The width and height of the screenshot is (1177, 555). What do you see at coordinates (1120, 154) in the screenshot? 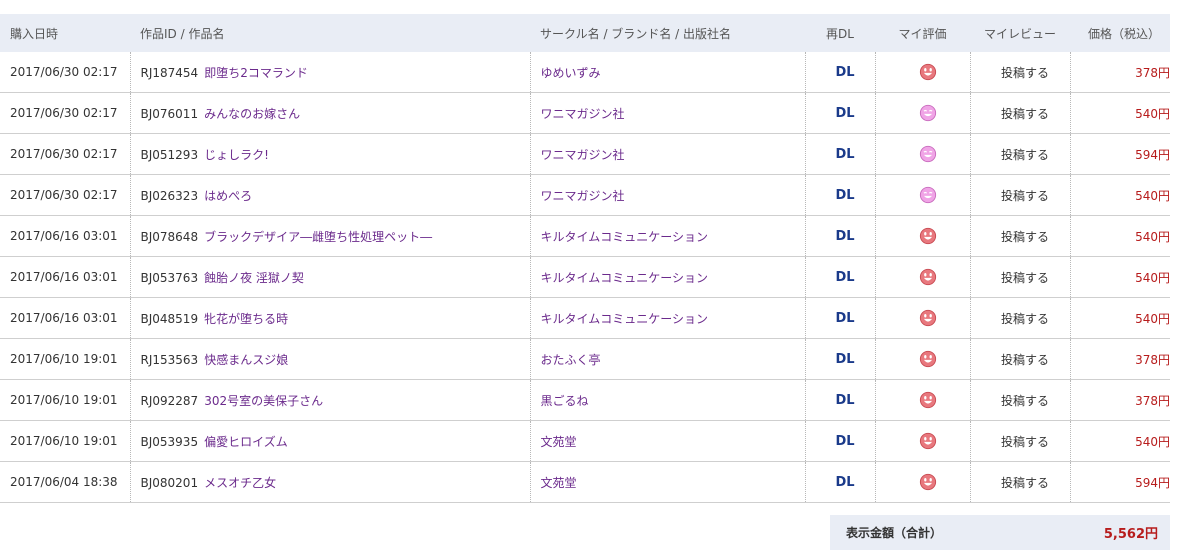
I see `price: 594円` at bounding box center [1120, 154].